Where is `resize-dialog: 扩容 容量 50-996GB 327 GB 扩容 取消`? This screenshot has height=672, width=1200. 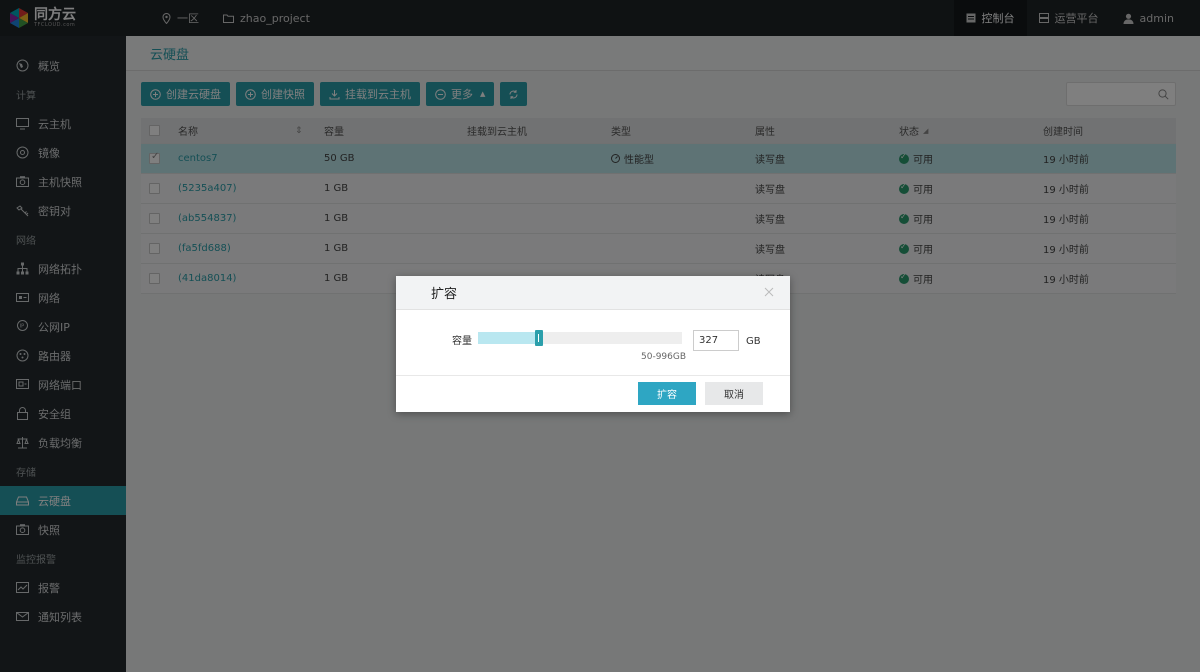 resize-dialog: 扩容 容量 50-996GB 327 GB 扩容 取消 is located at coordinates (593, 344).